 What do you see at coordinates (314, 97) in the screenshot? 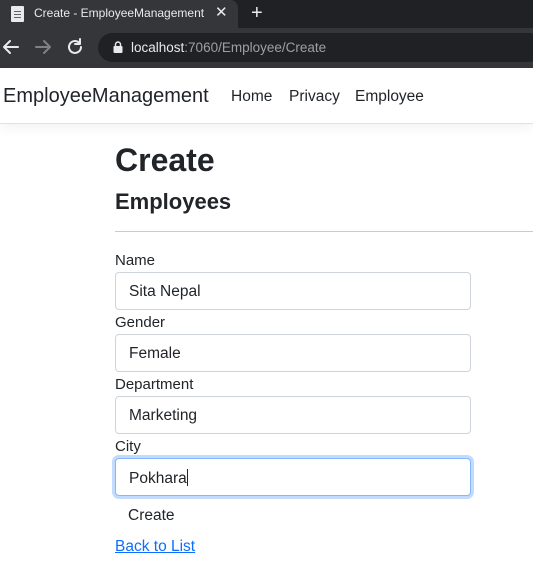
I see `nav-link-privacy: Privacy` at bounding box center [314, 97].